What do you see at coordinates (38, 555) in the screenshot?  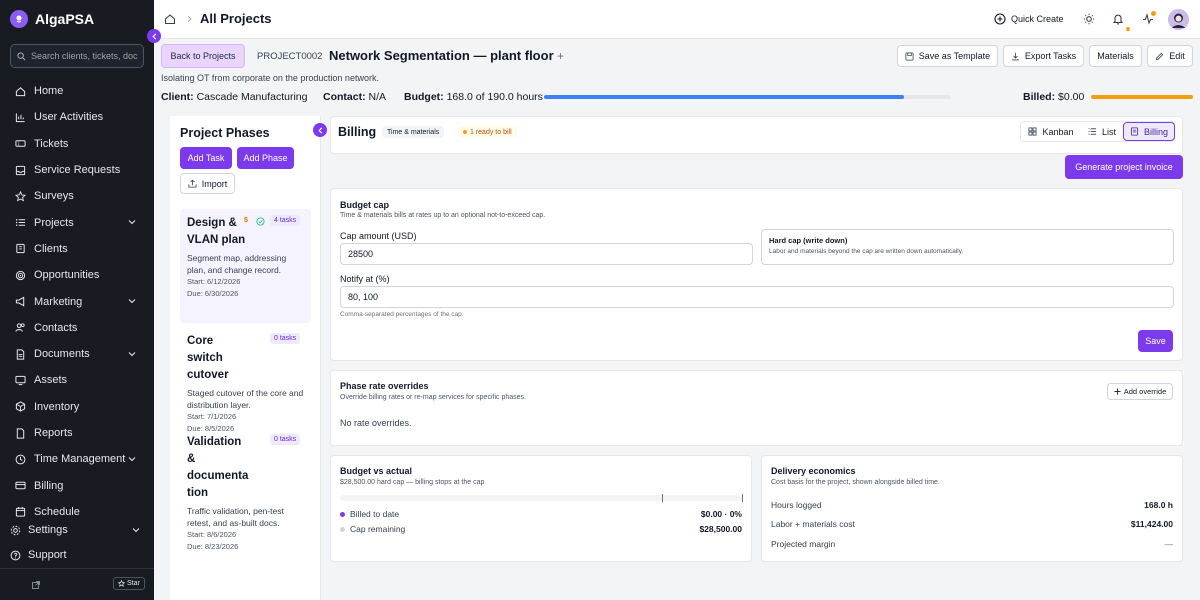 I see `sidebar-item-support: Support` at bounding box center [38, 555].